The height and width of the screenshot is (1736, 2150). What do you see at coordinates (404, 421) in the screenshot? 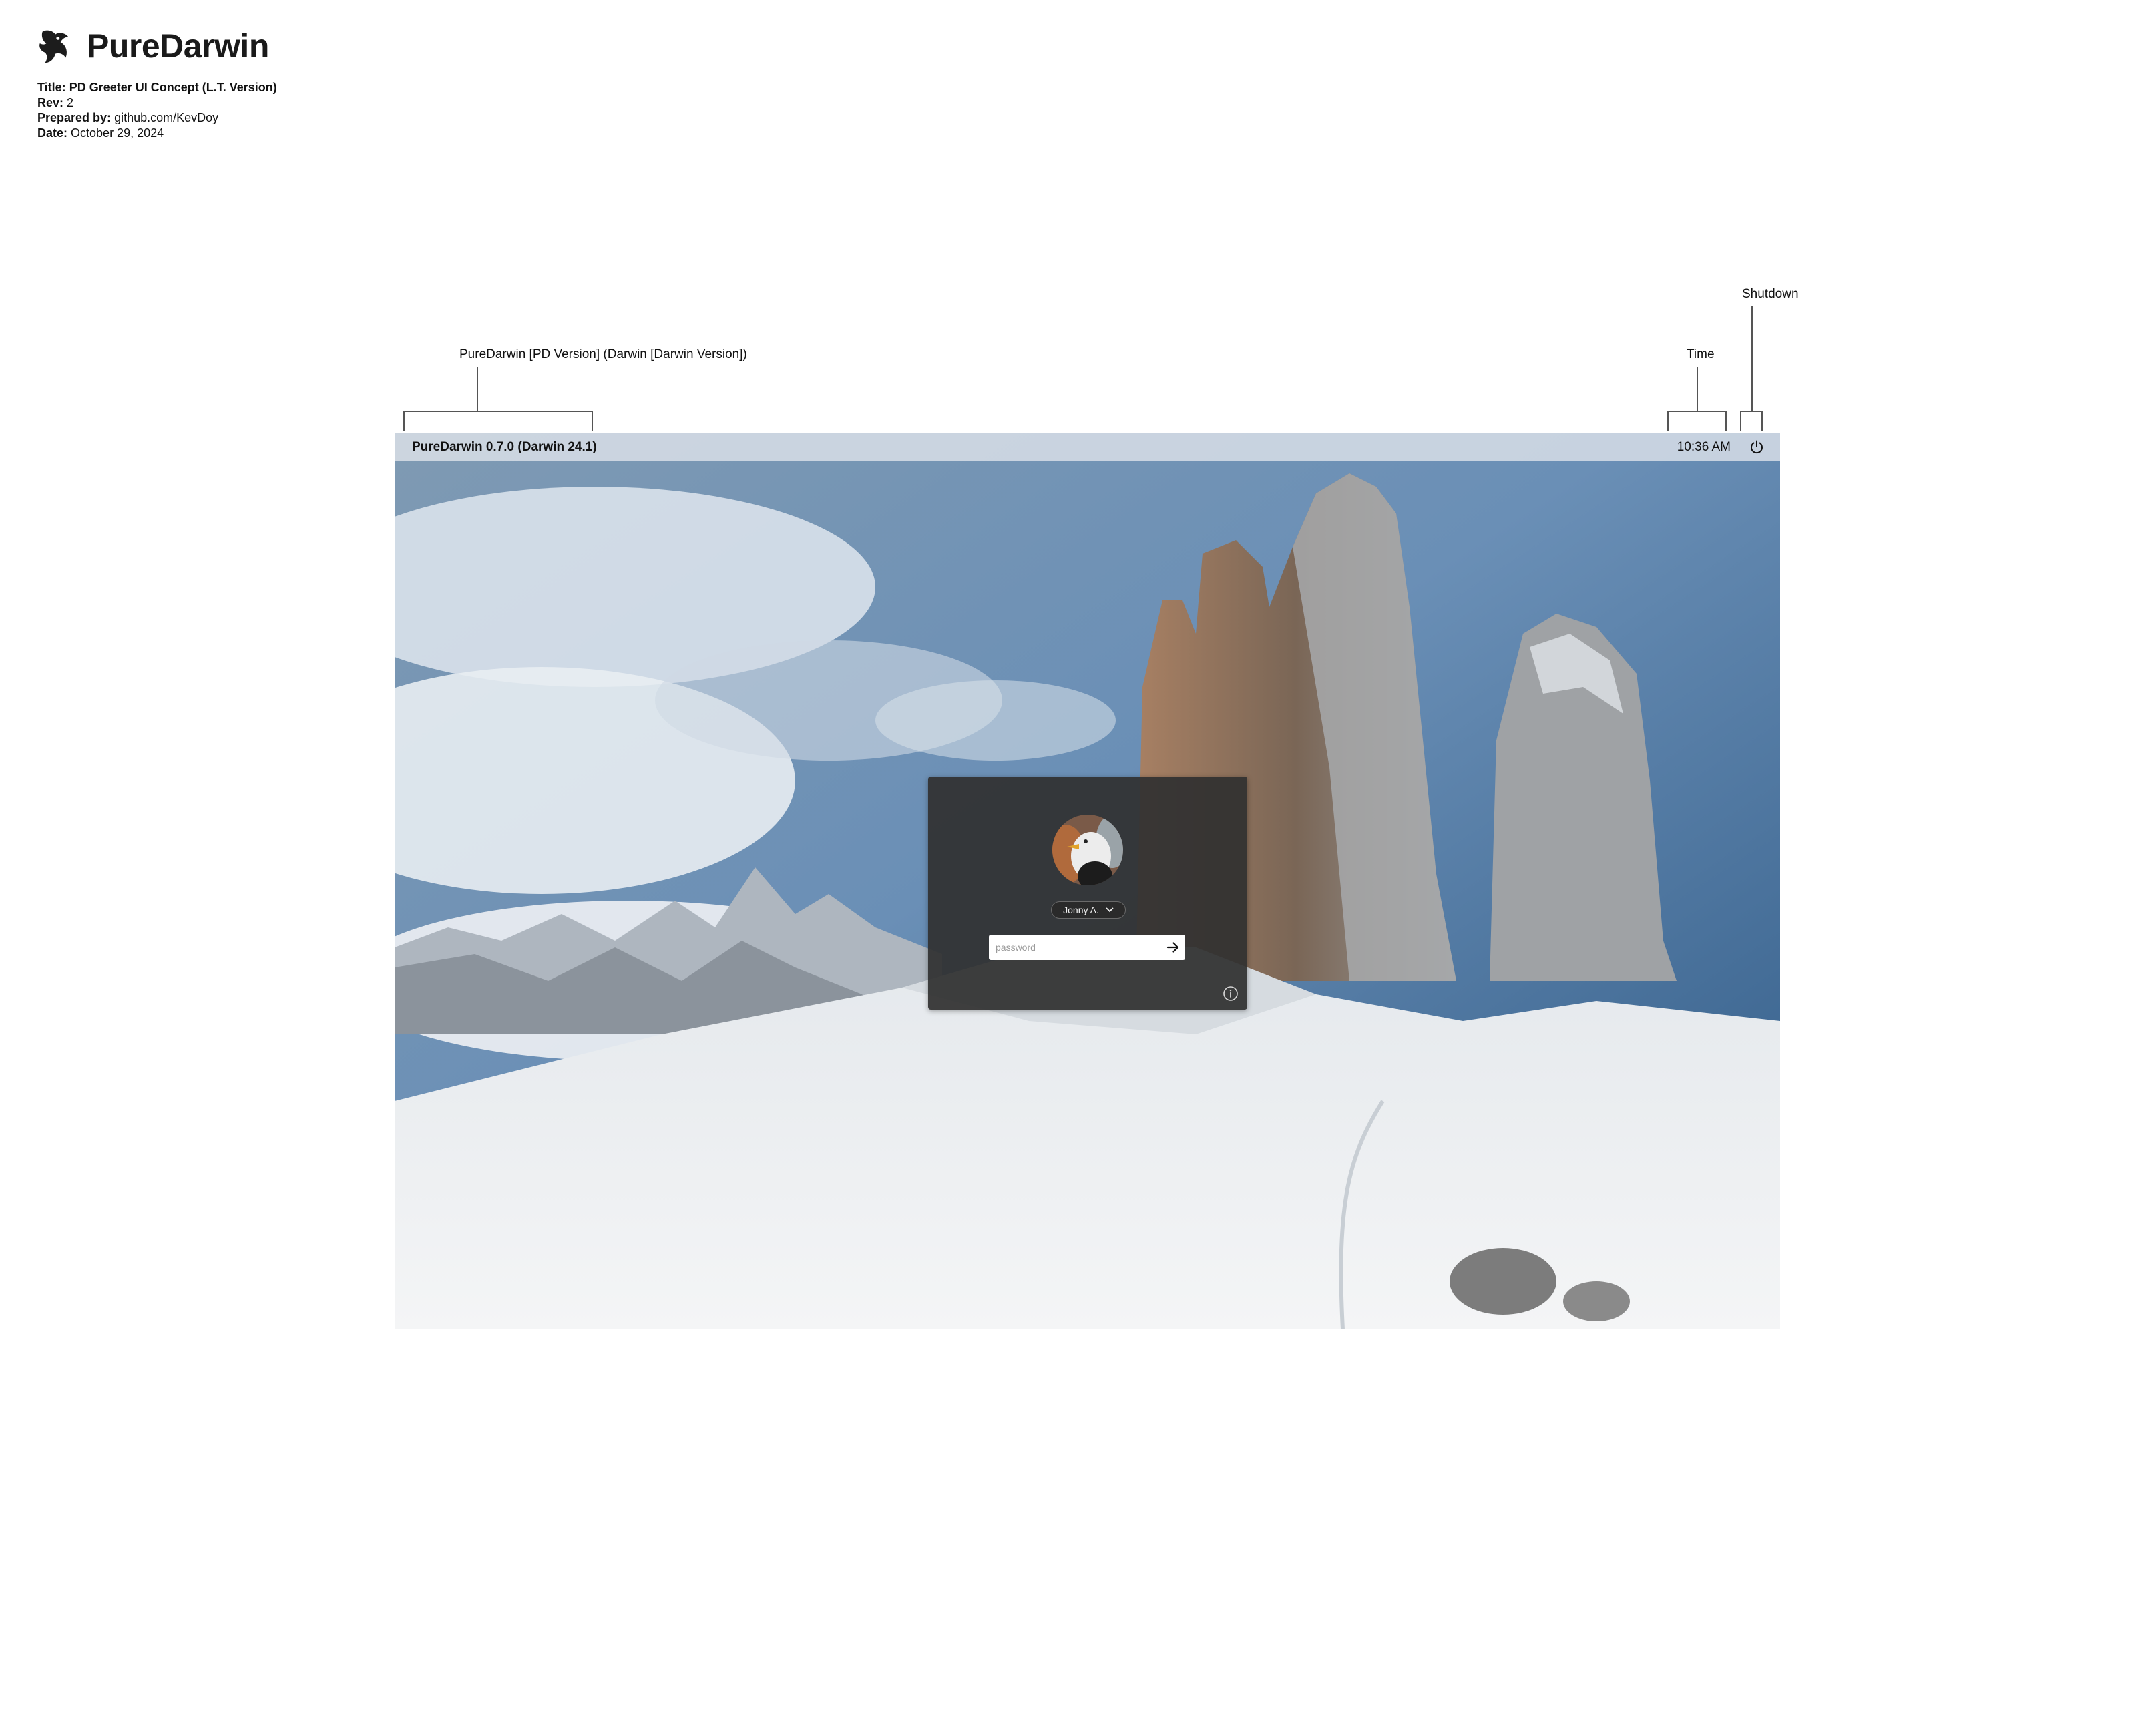
I see `annotation-version-bracket-left` at bounding box center [404, 421].